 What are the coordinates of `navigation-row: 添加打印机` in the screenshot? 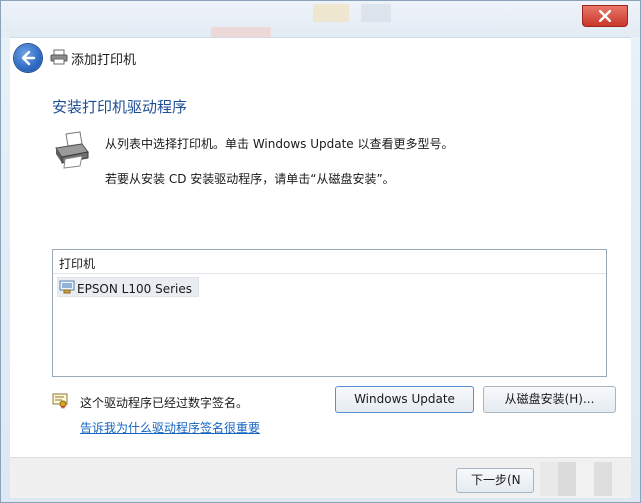 It's located at (320, 58).